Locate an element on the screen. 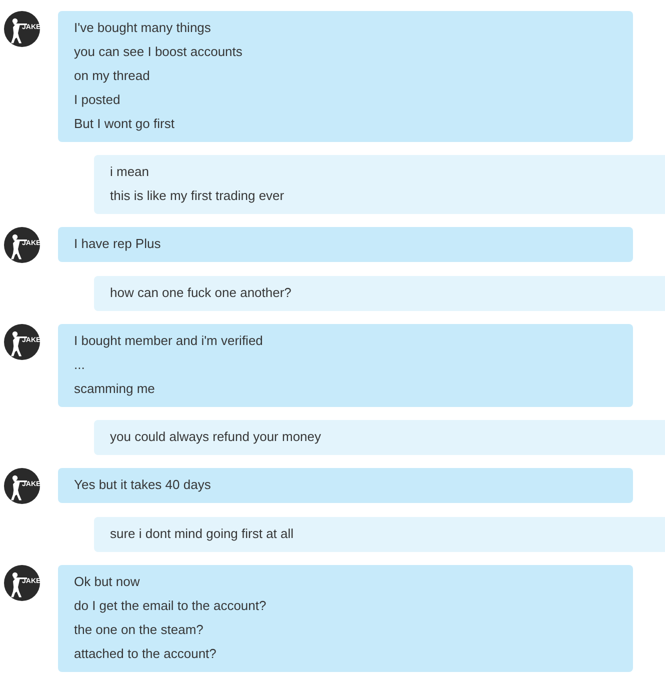  message-text: the one on the steam? is located at coordinates (139, 630).